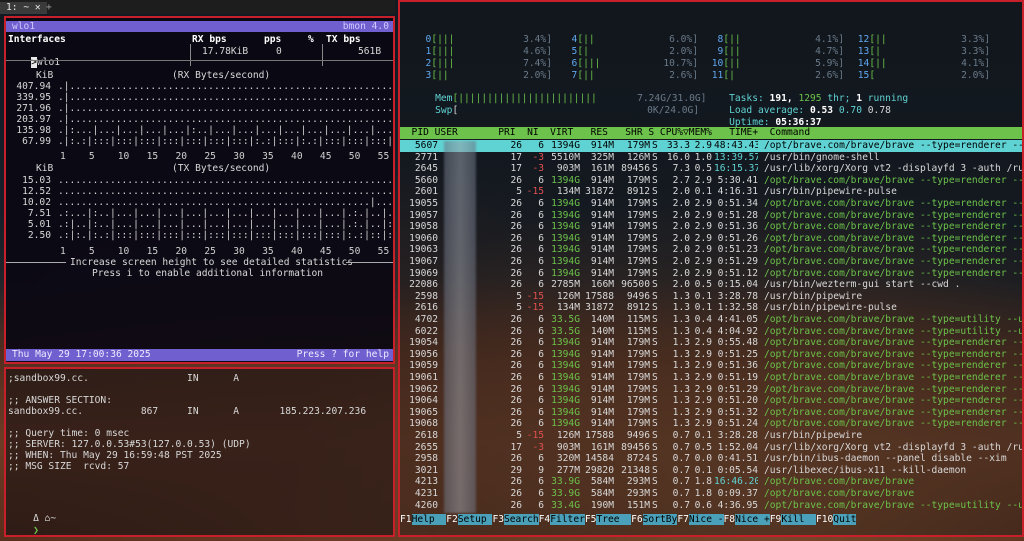 Image resolution: width=1024 pixels, height=541 pixels. Describe the element at coordinates (798, 519) in the screenshot. I see `fkey-label: Kill` at that location.